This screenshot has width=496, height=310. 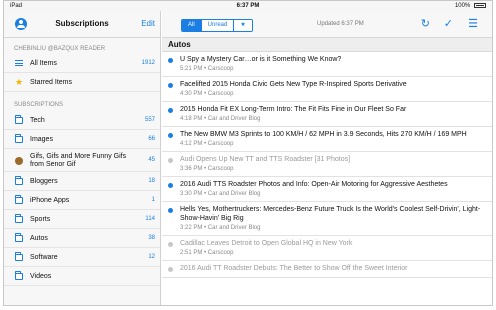 What do you see at coordinates (60, 49) in the screenshot?
I see `account-section-header: CHEBINLIU @BAZQUX READER` at bounding box center [60, 49].